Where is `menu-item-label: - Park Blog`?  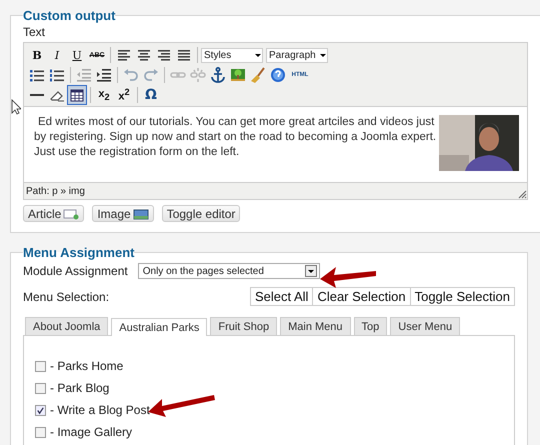 menu-item-label: - Park Blog is located at coordinates (80, 388).